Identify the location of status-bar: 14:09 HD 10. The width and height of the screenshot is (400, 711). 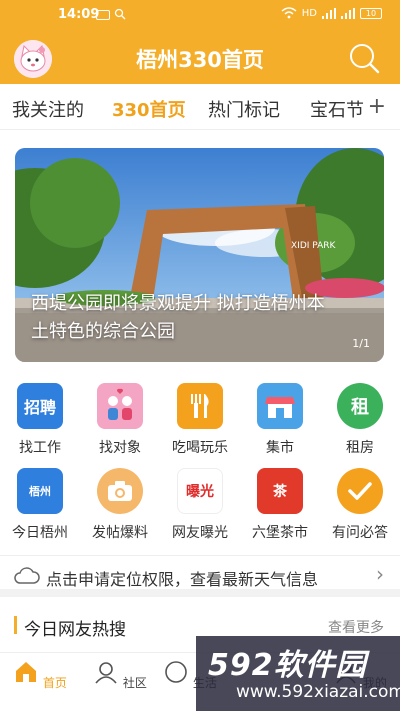
(200, 15).